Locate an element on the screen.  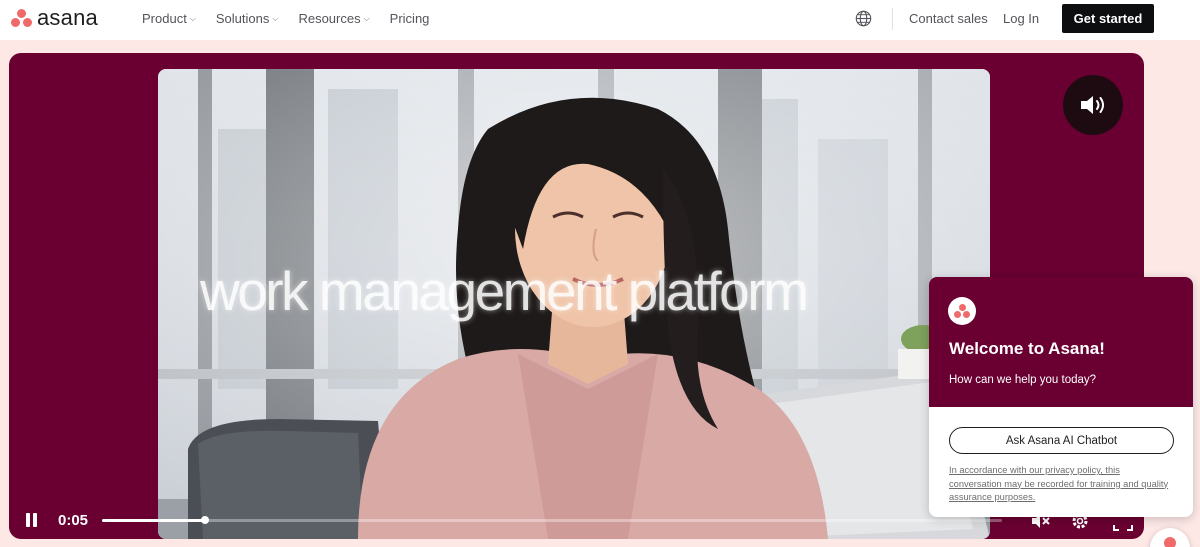
chat-title: Welcome to Asana! is located at coordinates (1027, 348).